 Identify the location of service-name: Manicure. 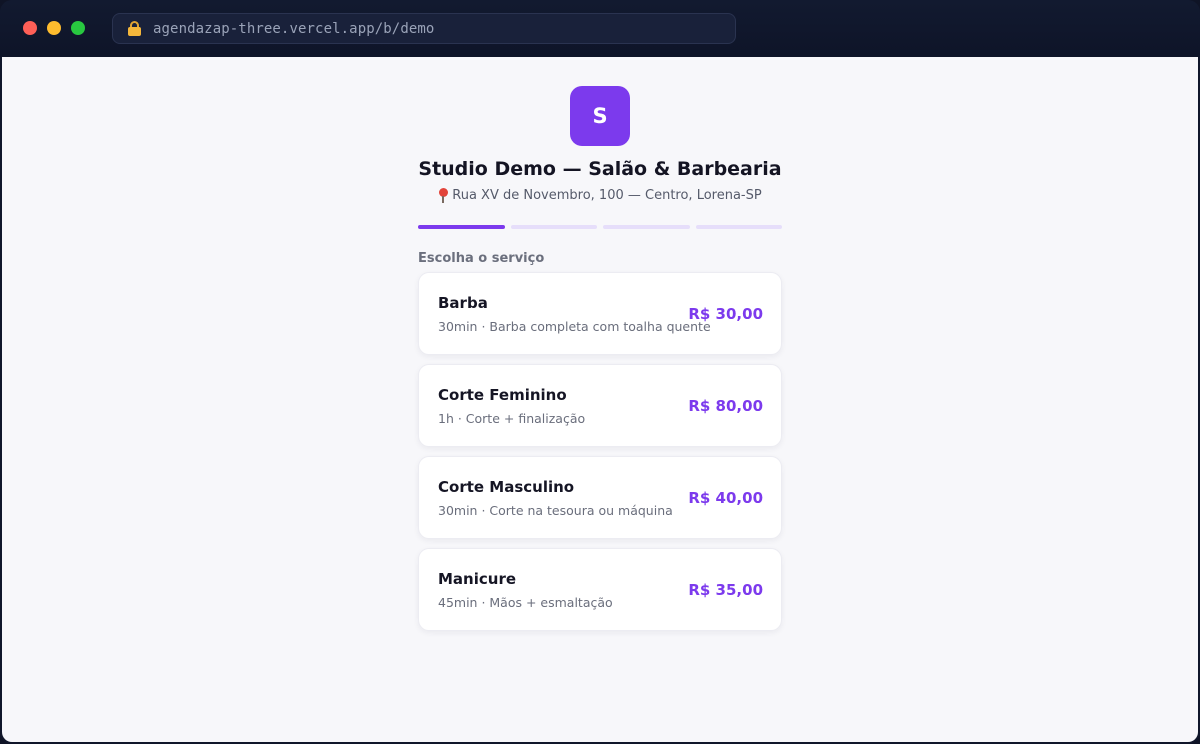
(477, 579).